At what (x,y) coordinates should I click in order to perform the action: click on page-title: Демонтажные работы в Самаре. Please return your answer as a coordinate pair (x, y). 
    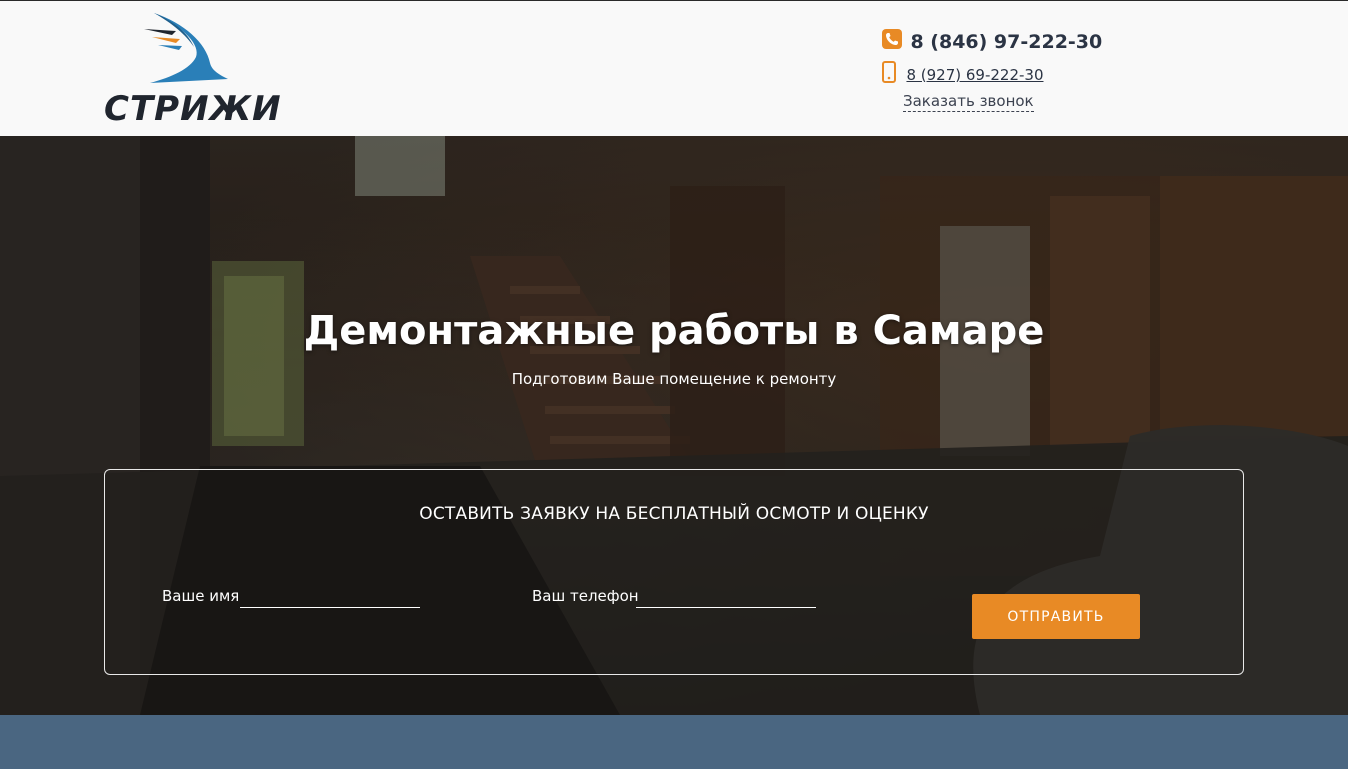
    Looking at the image, I should click on (674, 331).